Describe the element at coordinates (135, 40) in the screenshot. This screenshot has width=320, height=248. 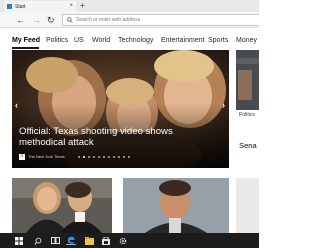
I see `tab-technology: Technology` at that location.